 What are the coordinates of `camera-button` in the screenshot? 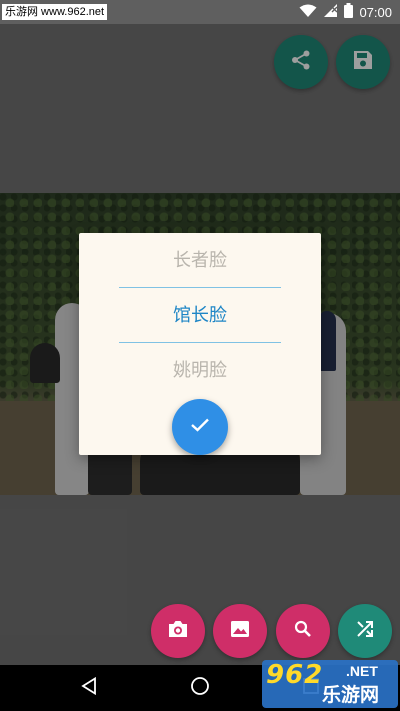 It's located at (178, 631).